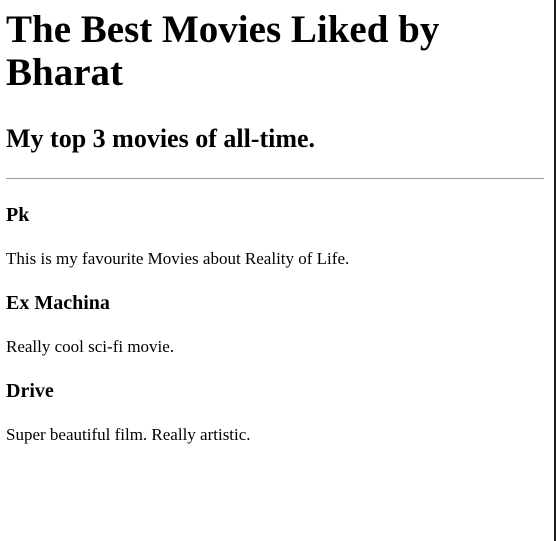 The image size is (556, 541). Describe the element at coordinates (223, 51) in the screenshot. I see `page-title: The Best Movies Liked by Bharat` at that location.